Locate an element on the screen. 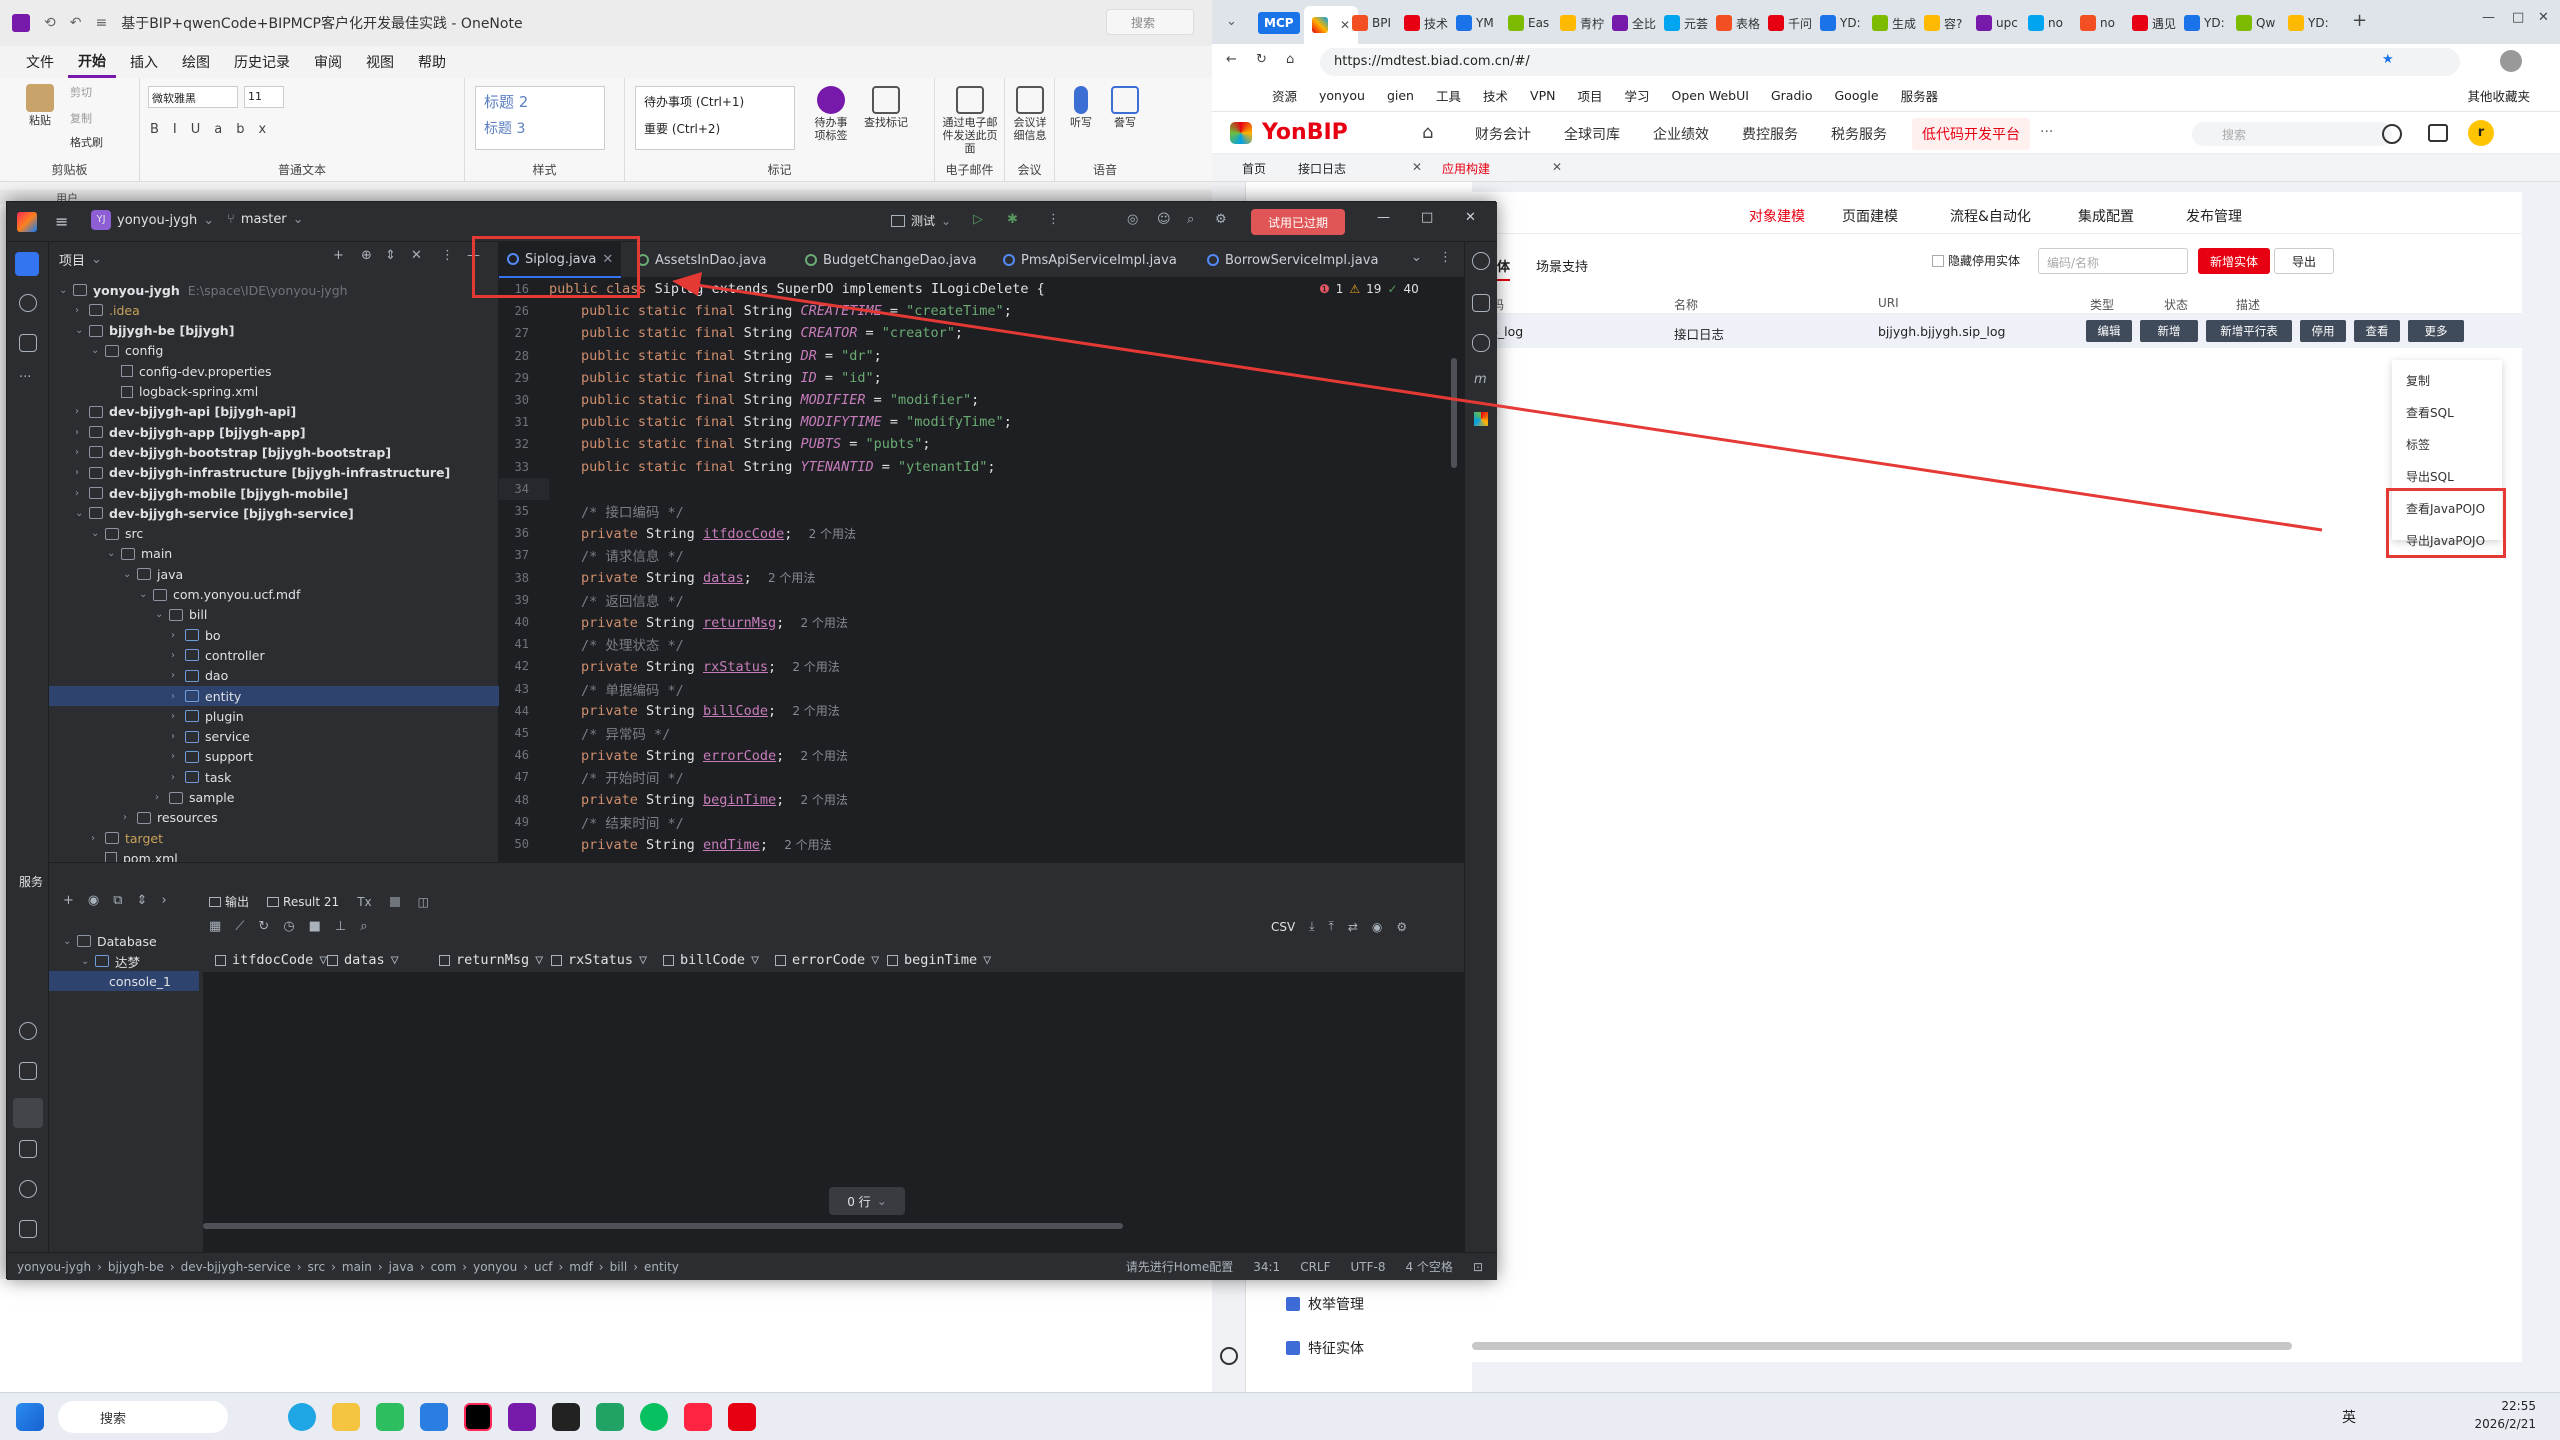 This screenshot has height=1440, width=2560. notepad-icon is located at coordinates (610, 1417).